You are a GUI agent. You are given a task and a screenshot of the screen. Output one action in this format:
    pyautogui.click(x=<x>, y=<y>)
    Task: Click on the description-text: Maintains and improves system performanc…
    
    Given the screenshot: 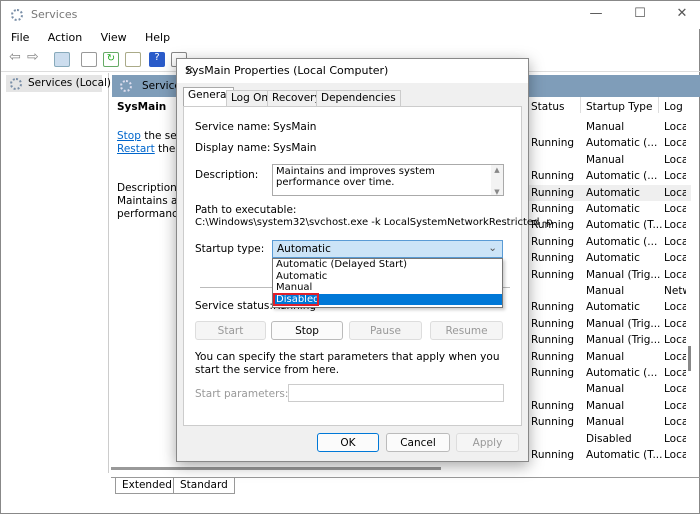 What is the action you would take?
    pyautogui.click(x=355, y=177)
    